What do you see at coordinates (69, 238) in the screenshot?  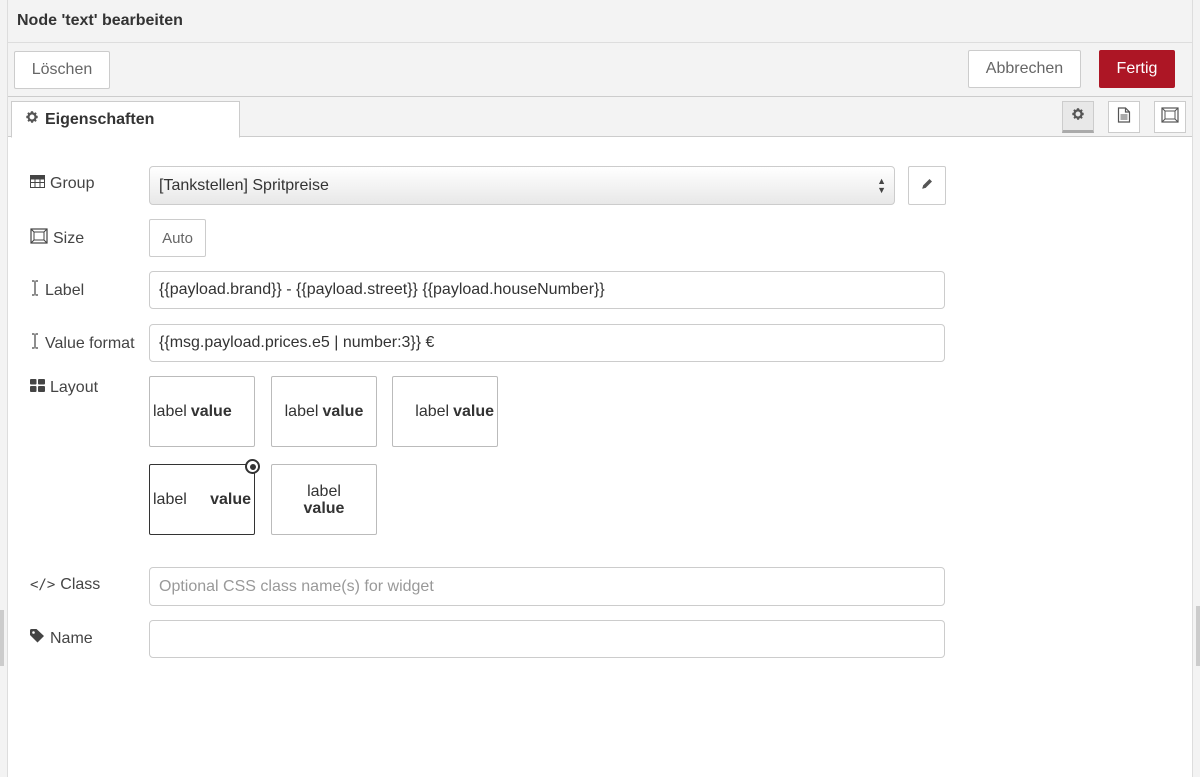 I see `size-label: Size` at bounding box center [69, 238].